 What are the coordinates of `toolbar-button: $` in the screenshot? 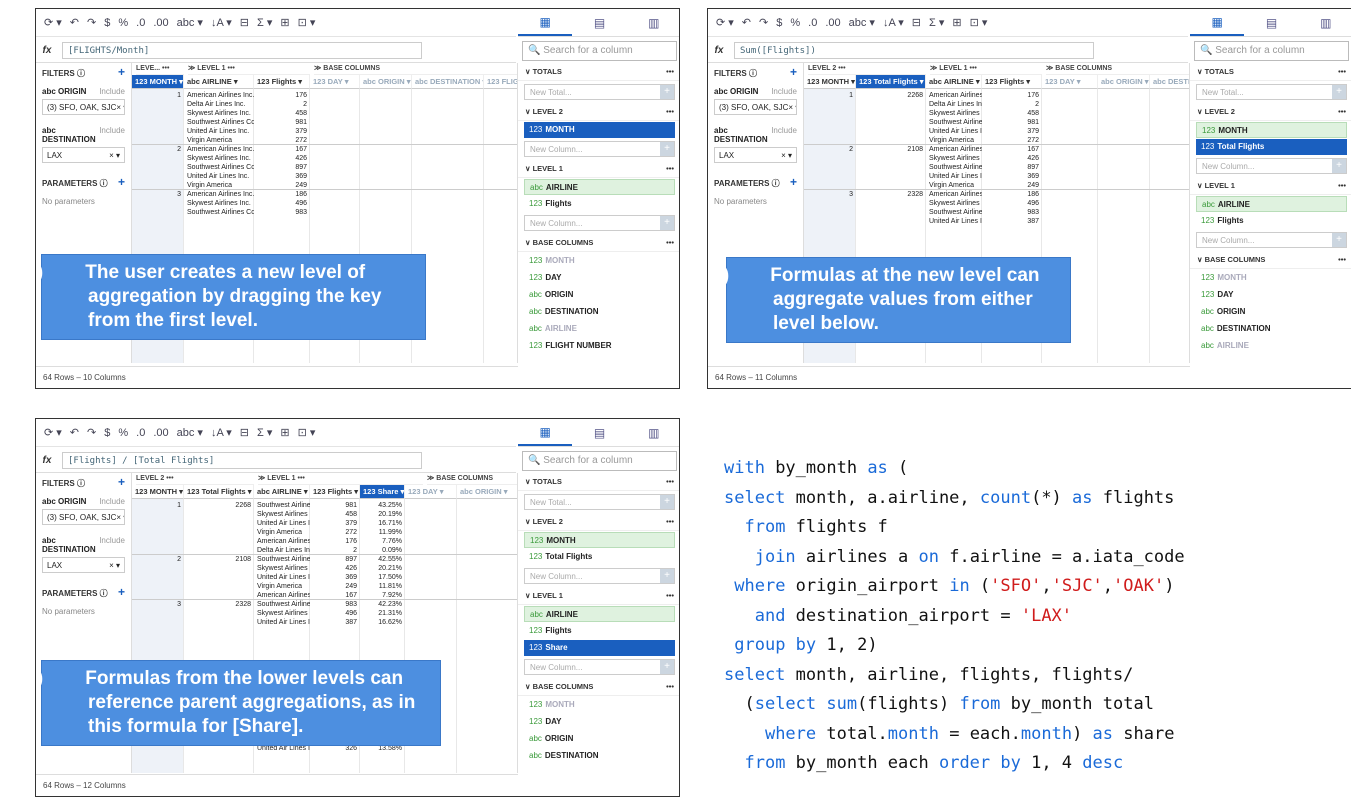 It's located at (779, 23).